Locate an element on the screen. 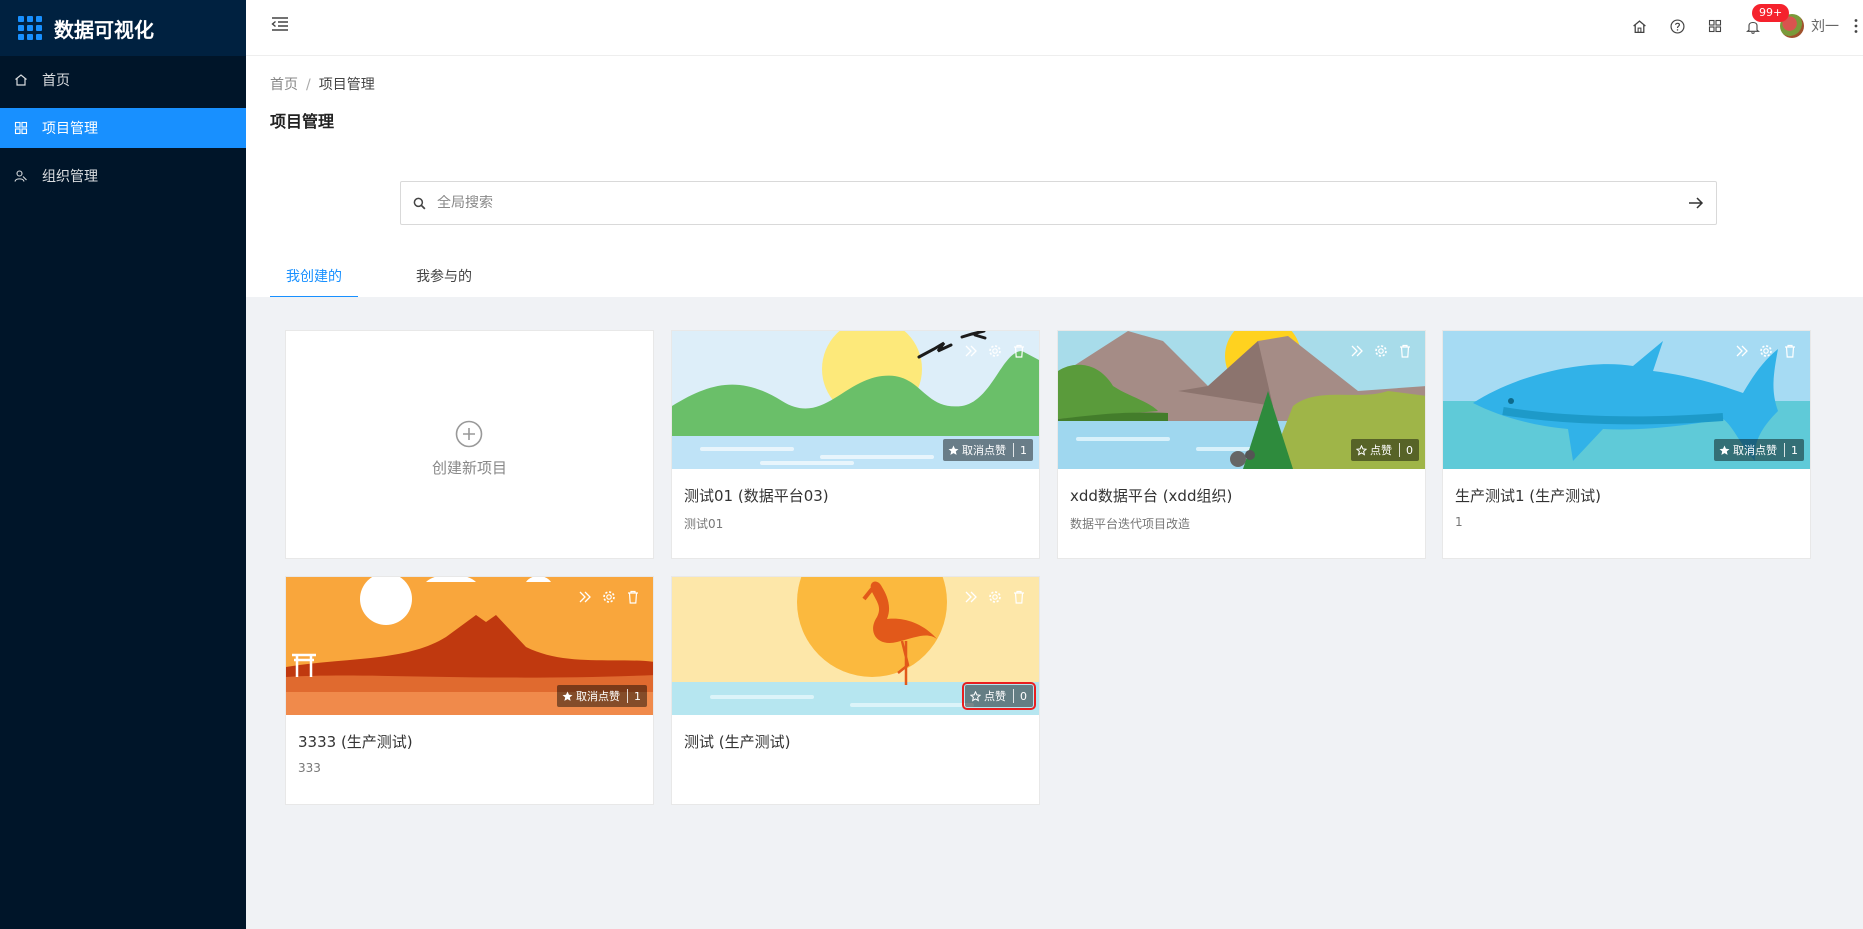 Image resolution: width=1863 pixels, height=929 pixels. project-title: 生产测试1 (生产测试) is located at coordinates (1528, 496).